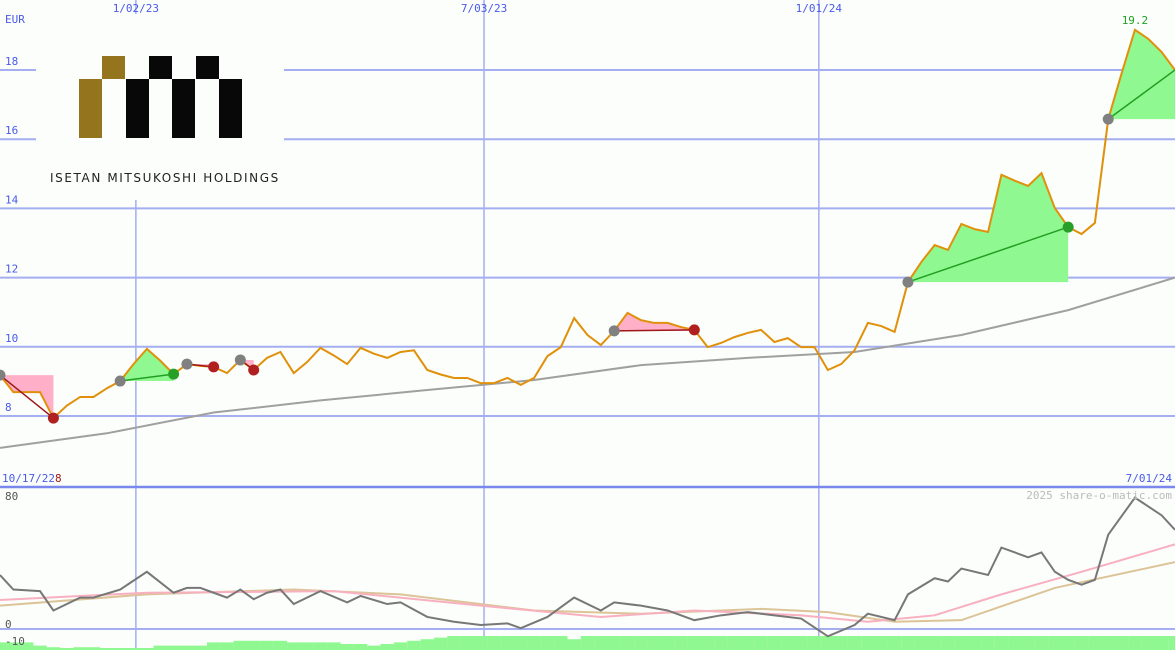 The image size is (1175, 650). What do you see at coordinates (654, 330) in the screenshot?
I see `signal-trend-line` at bounding box center [654, 330].